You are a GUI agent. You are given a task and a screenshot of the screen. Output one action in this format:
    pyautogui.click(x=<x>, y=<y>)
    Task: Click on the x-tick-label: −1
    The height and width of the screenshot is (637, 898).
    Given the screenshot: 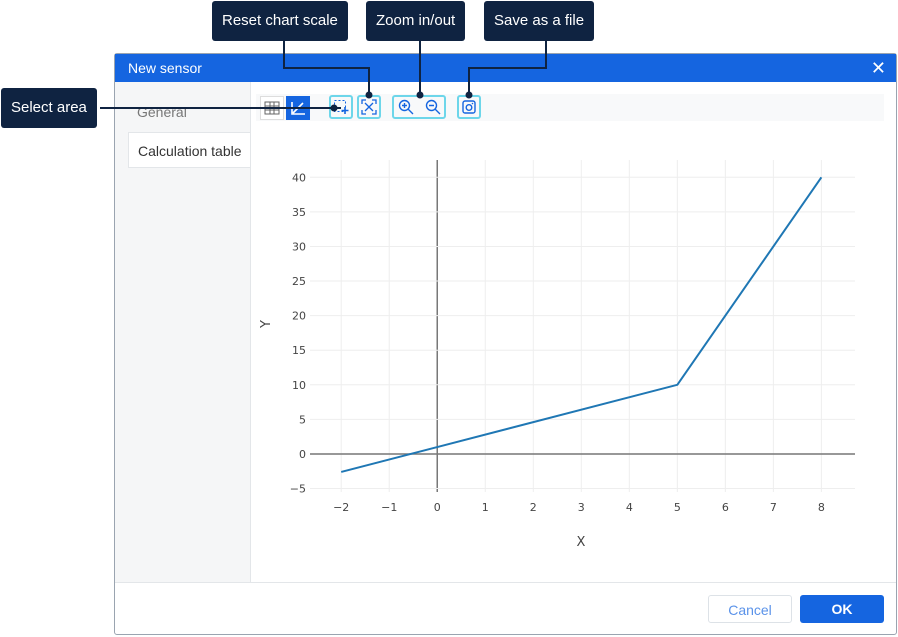 What is the action you would take?
    pyautogui.click(x=389, y=507)
    